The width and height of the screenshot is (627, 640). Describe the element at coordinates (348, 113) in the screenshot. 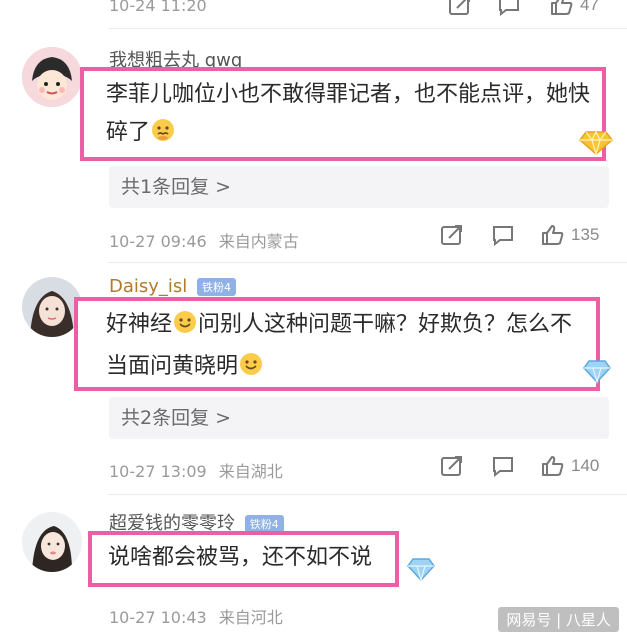

I see `comment-body: 李菲儿咖位小也不敢得罪记者，也不能点评，她快碎了` at that location.